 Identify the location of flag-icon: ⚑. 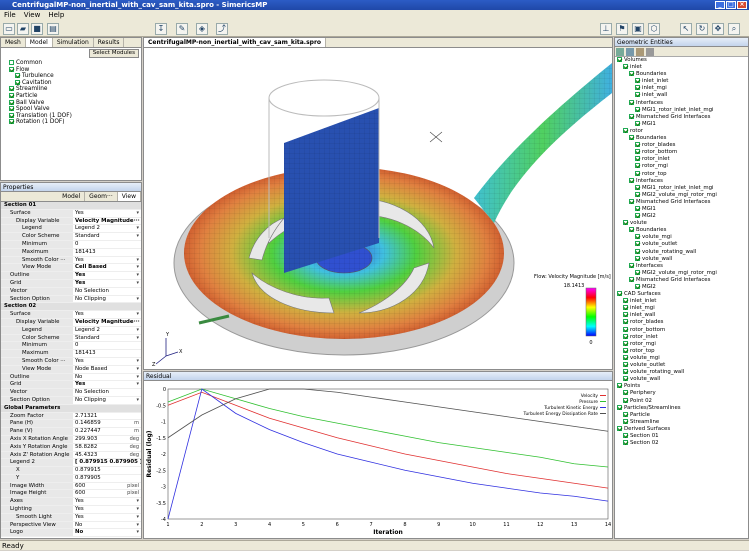
(622, 29).